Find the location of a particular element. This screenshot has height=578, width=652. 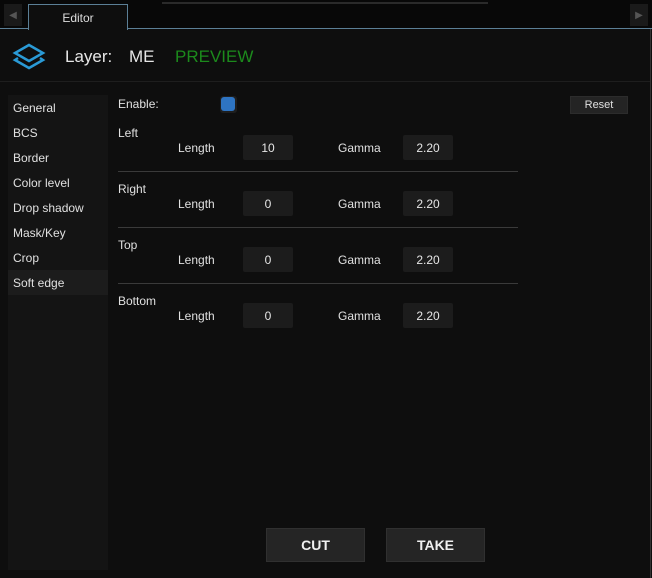

layer-header: Layer: ME PREVIEW is located at coordinates (325, 56).